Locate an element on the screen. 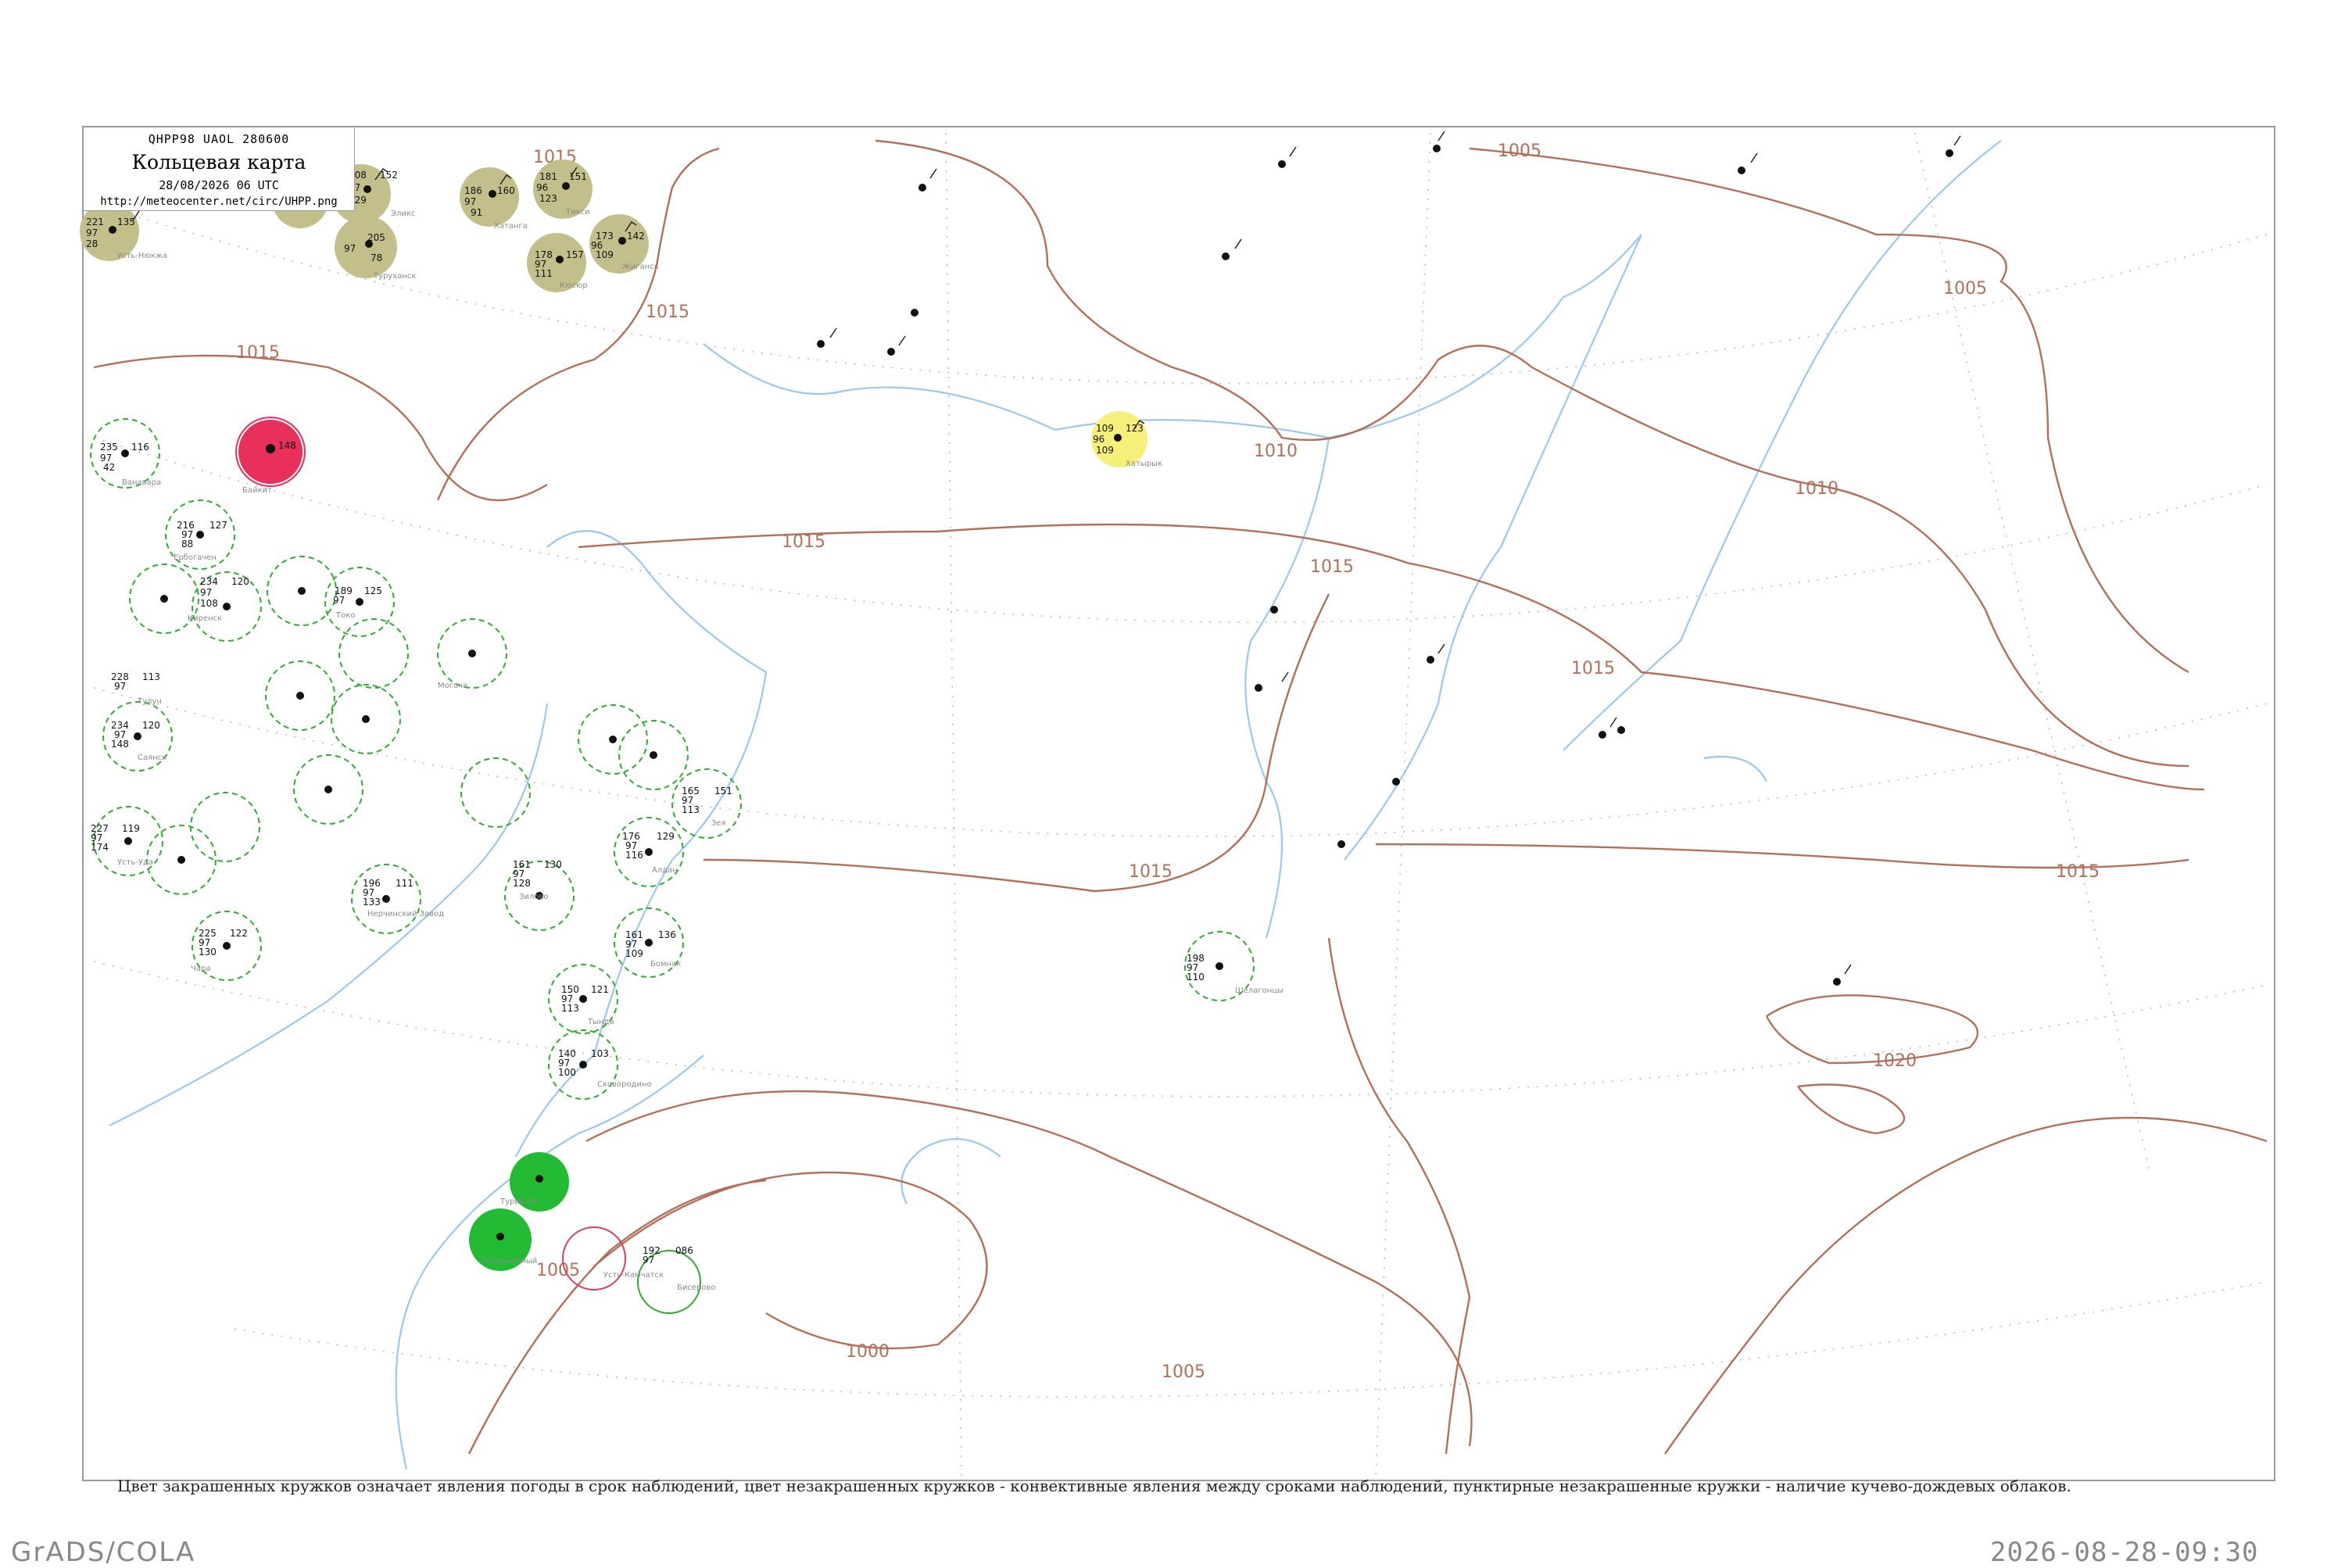 Image resolution: width=2345 pixels, height=1568 pixels. station-name: Бомнак is located at coordinates (665, 964).